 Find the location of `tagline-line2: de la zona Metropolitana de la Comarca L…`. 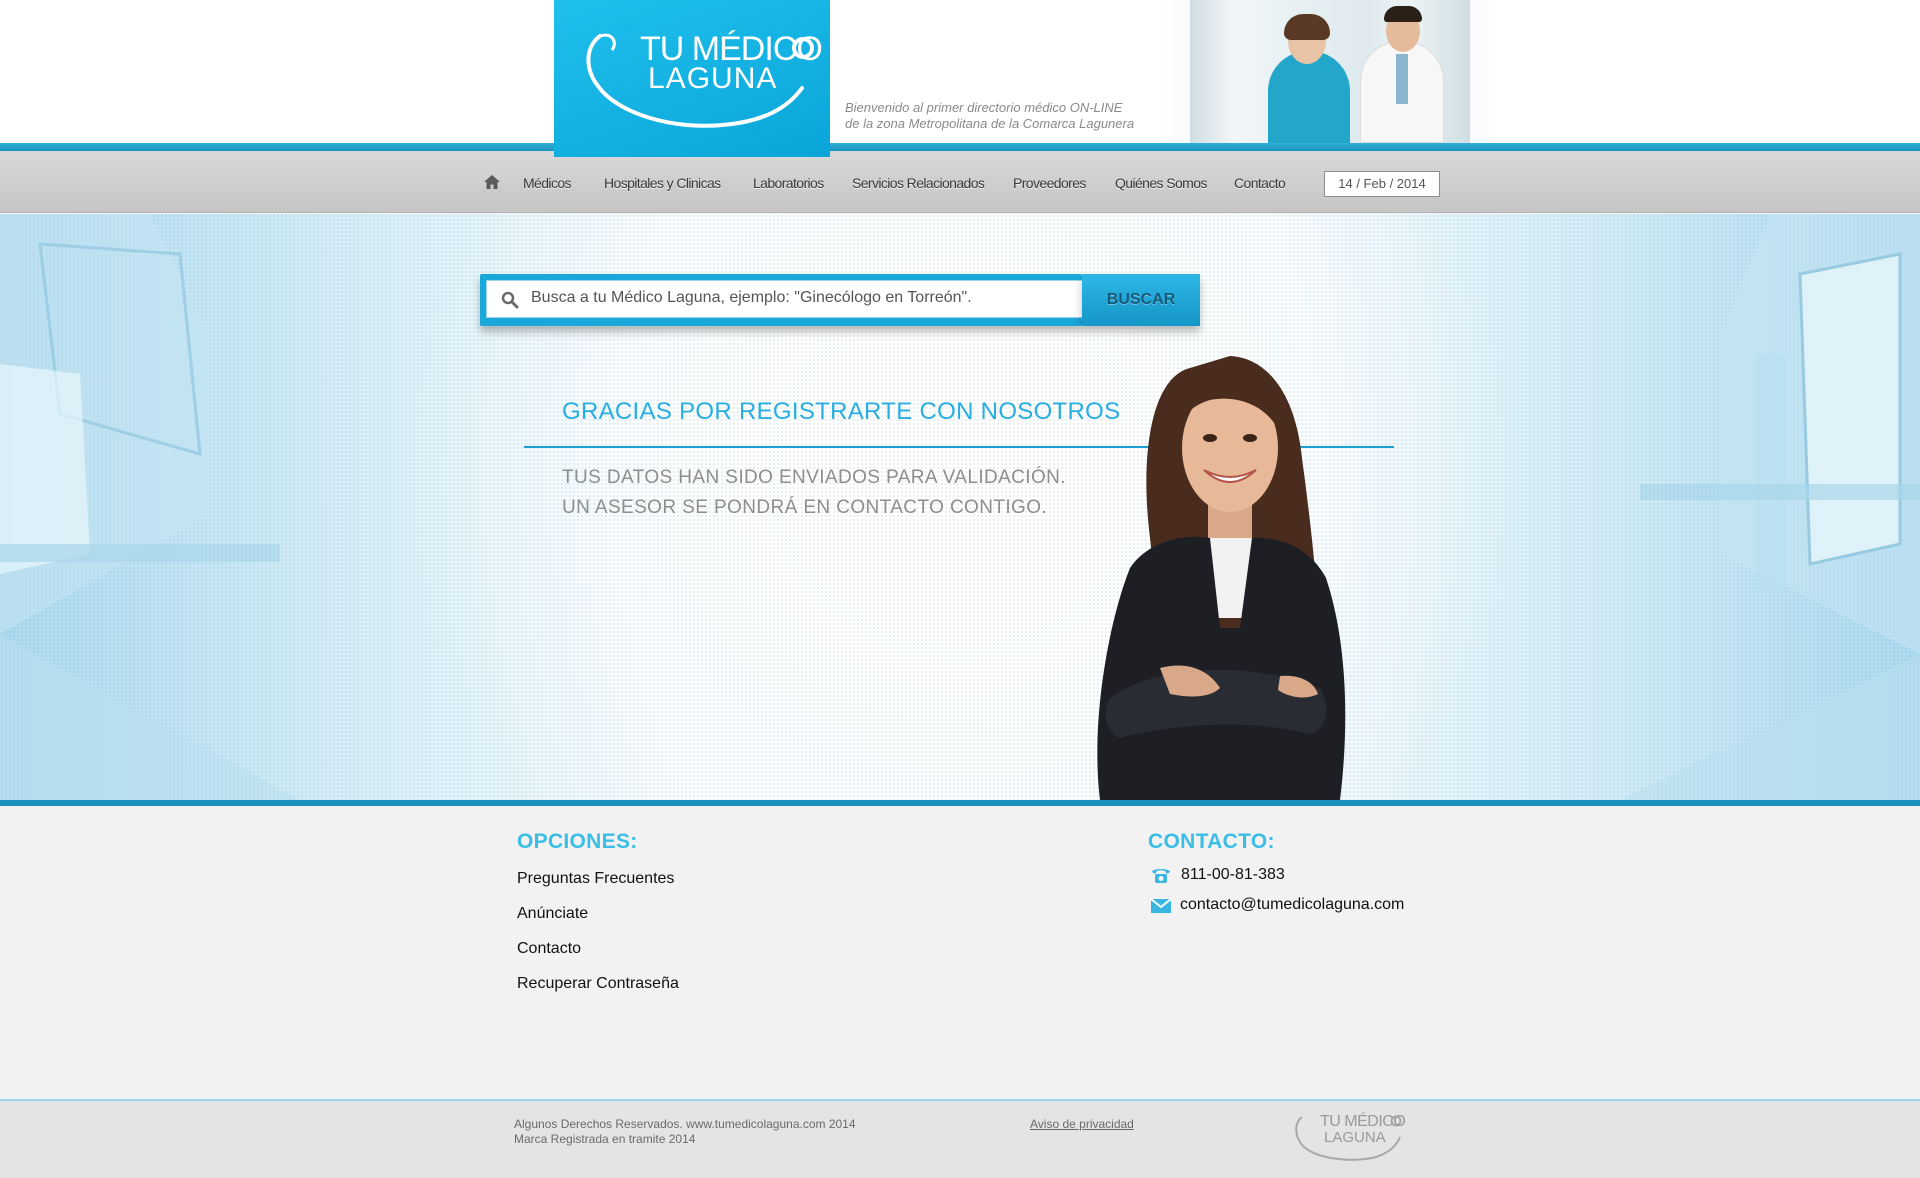

tagline-line2: de la zona Metropolitana de la Comarca L… is located at coordinates (990, 123).